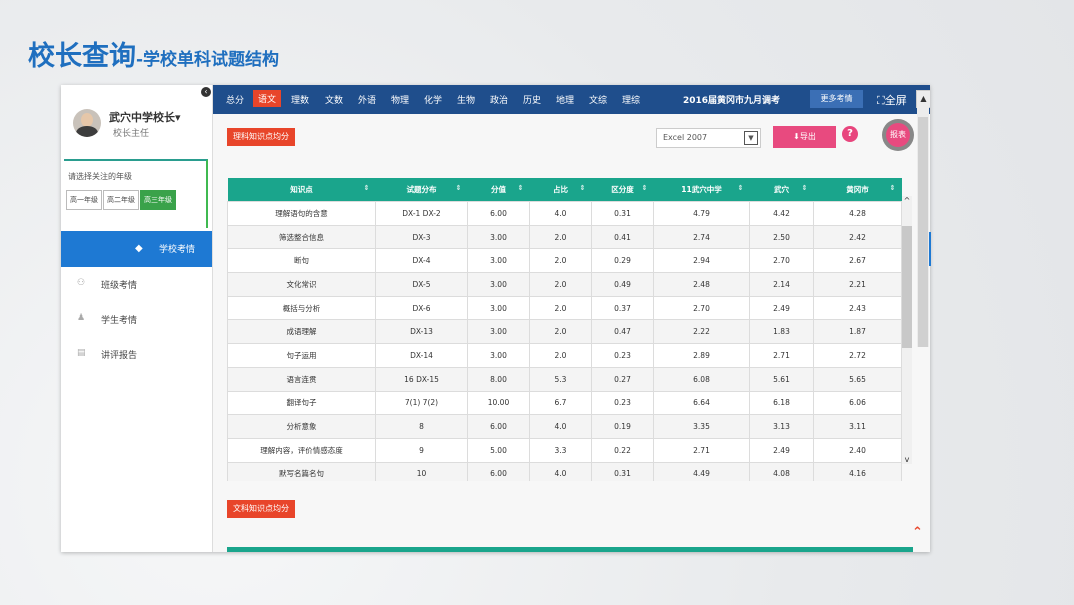 The height and width of the screenshot is (605, 1074). What do you see at coordinates (121, 200) in the screenshot?
I see `grade-button-2: 高二年级` at bounding box center [121, 200].